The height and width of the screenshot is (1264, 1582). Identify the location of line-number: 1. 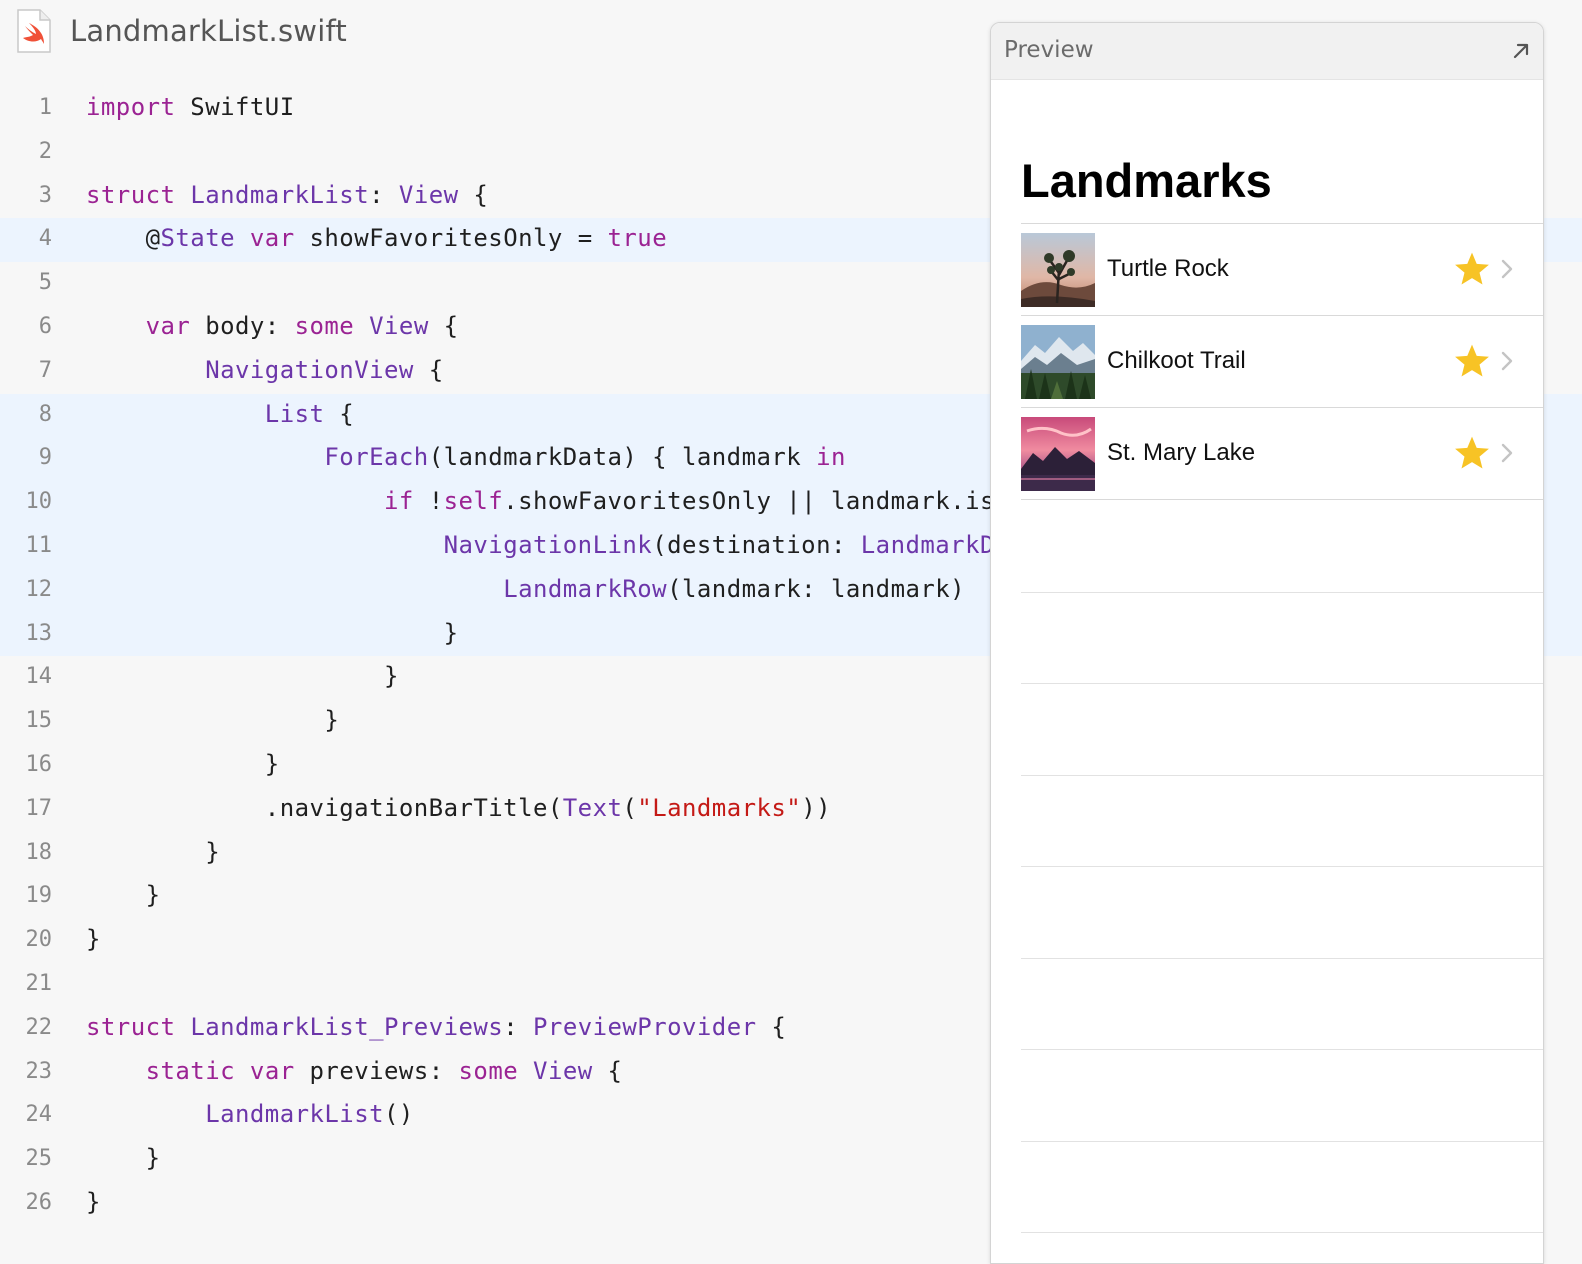
(45, 107).